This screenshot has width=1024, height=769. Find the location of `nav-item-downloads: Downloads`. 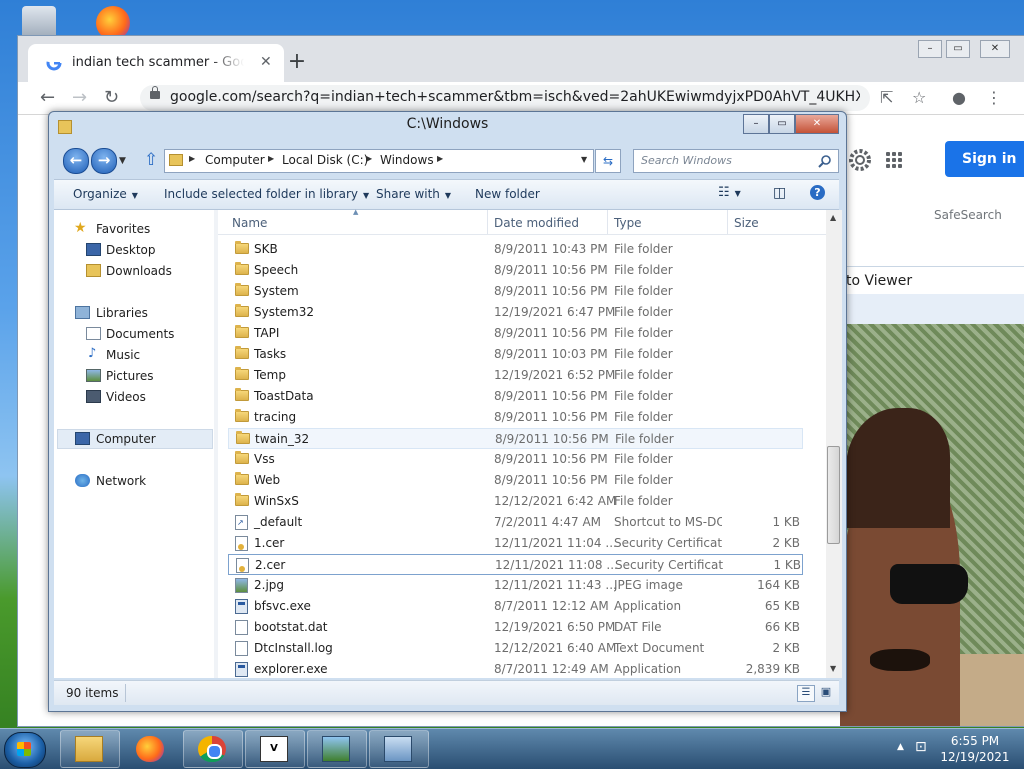

nav-item-downloads: Downloads is located at coordinates (139, 271).